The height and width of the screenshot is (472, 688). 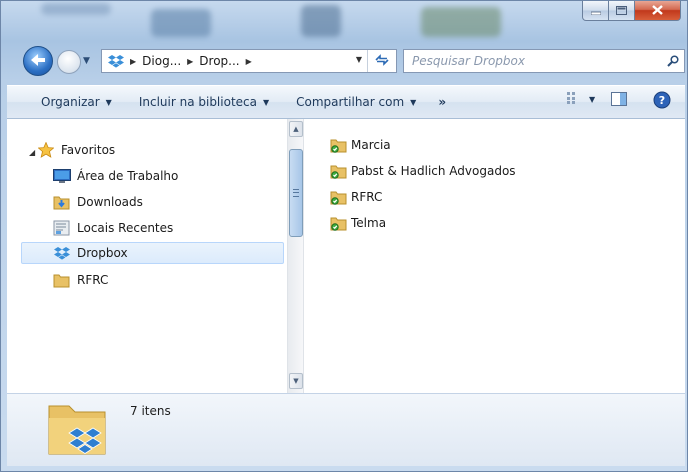 What do you see at coordinates (537, 61) in the screenshot?
I see `search-input: Pesquisar Dropbox` at bounding box center [537, 61].